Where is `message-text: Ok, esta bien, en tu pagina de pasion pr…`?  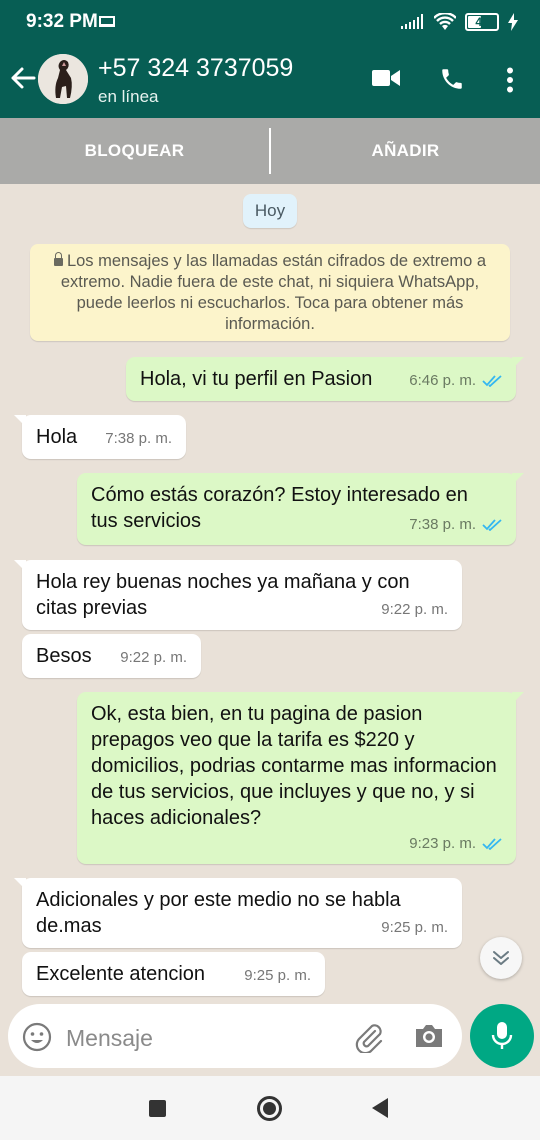
message-text: Ok, esta bien, en tu pagina de pasion pr… is located at coordinates (294, 766).